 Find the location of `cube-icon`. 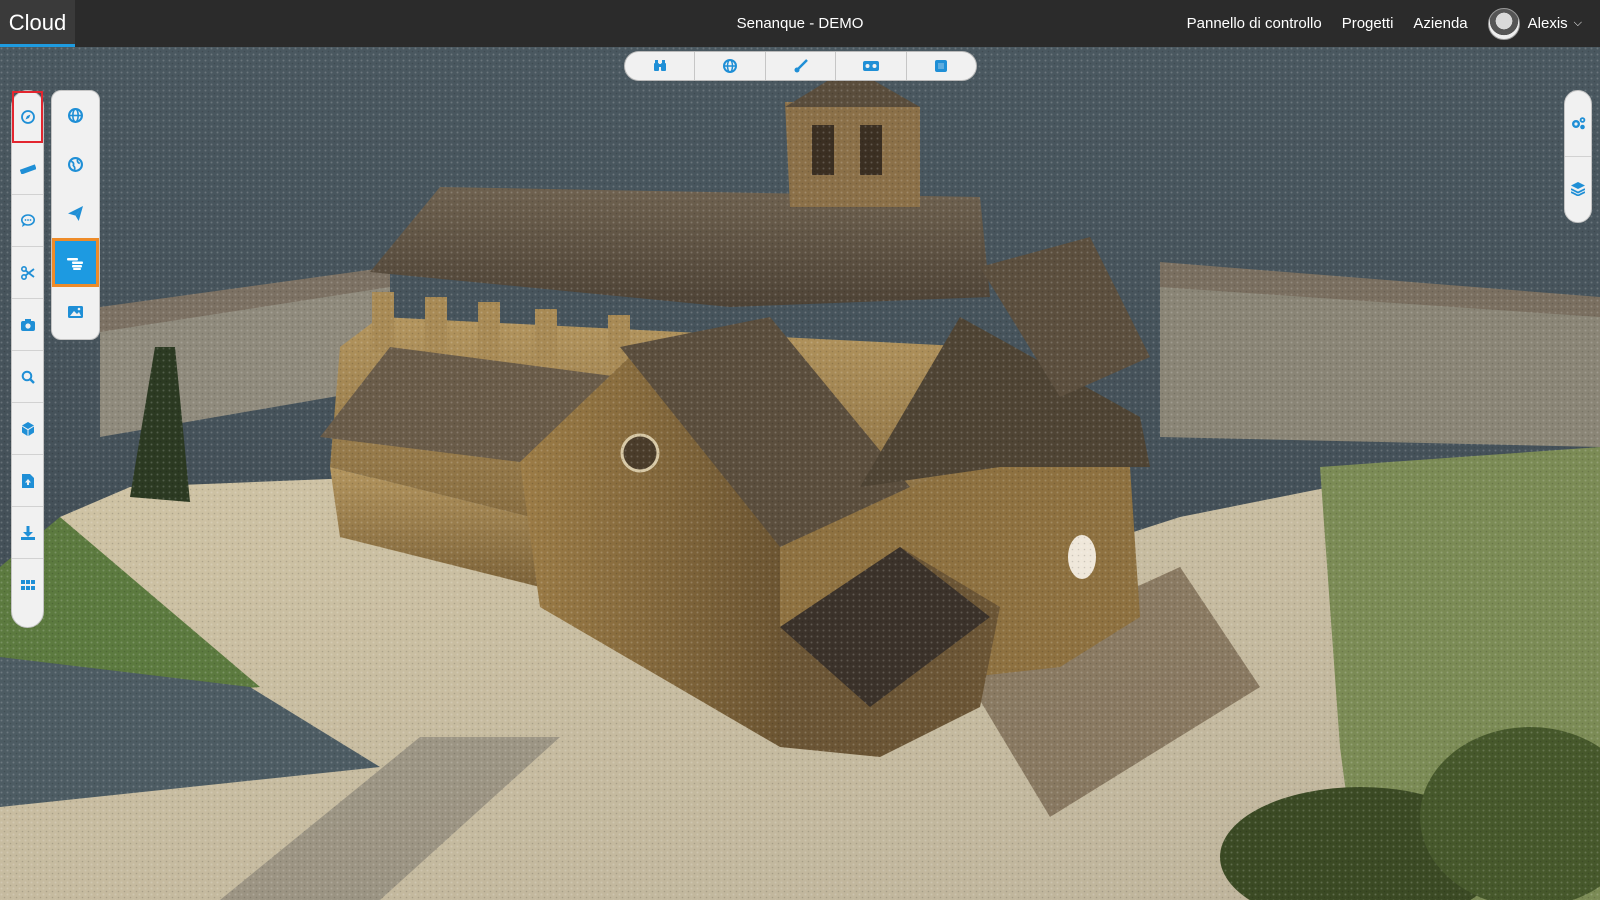

cube-icon is located at coordinates (27, 429).